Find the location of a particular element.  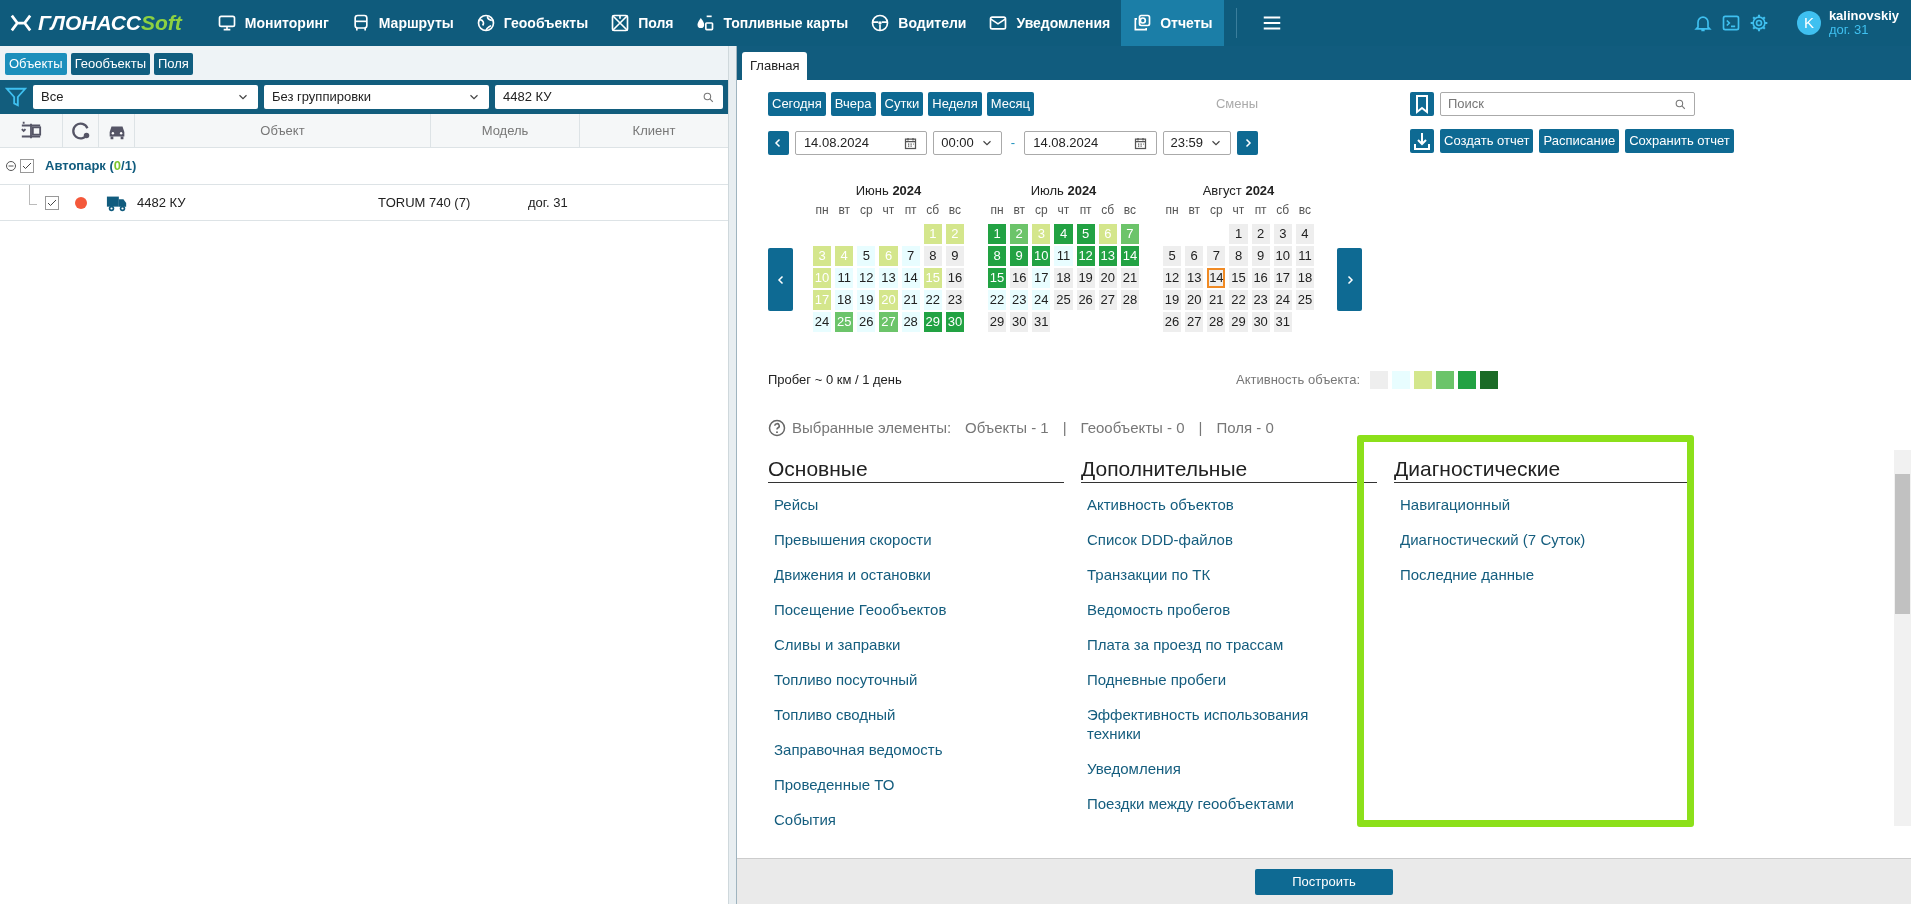

calendar-day: 13 is located at coordinates (888, 278).